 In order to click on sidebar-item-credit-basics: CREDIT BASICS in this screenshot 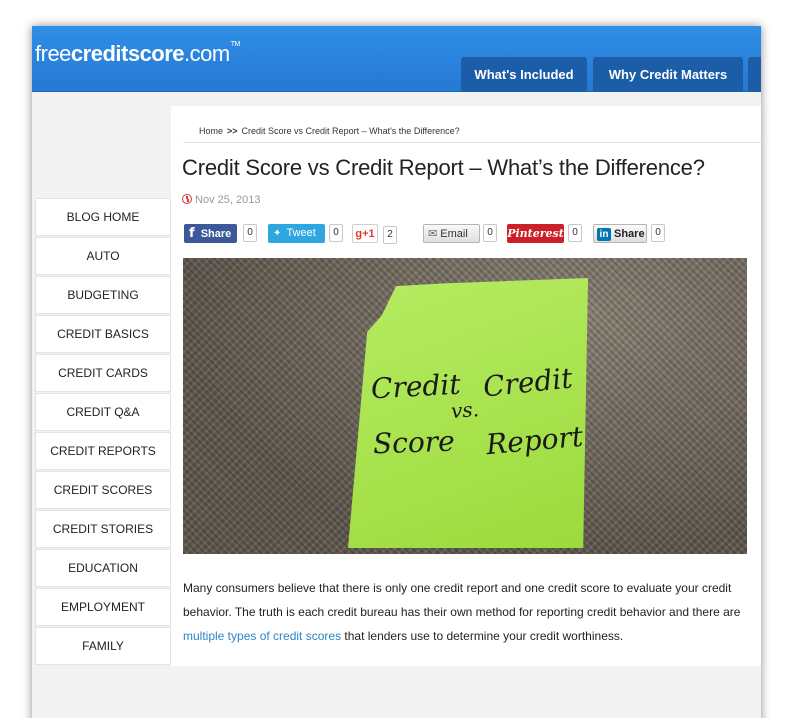, I will do `click(103, 334)`.